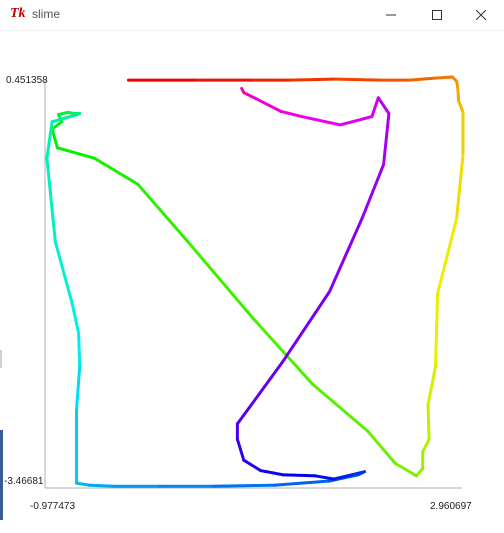 Image resolution: width=504 pixels, height=533 pixels. I want to click on window-title: slime, so click(46, 14).